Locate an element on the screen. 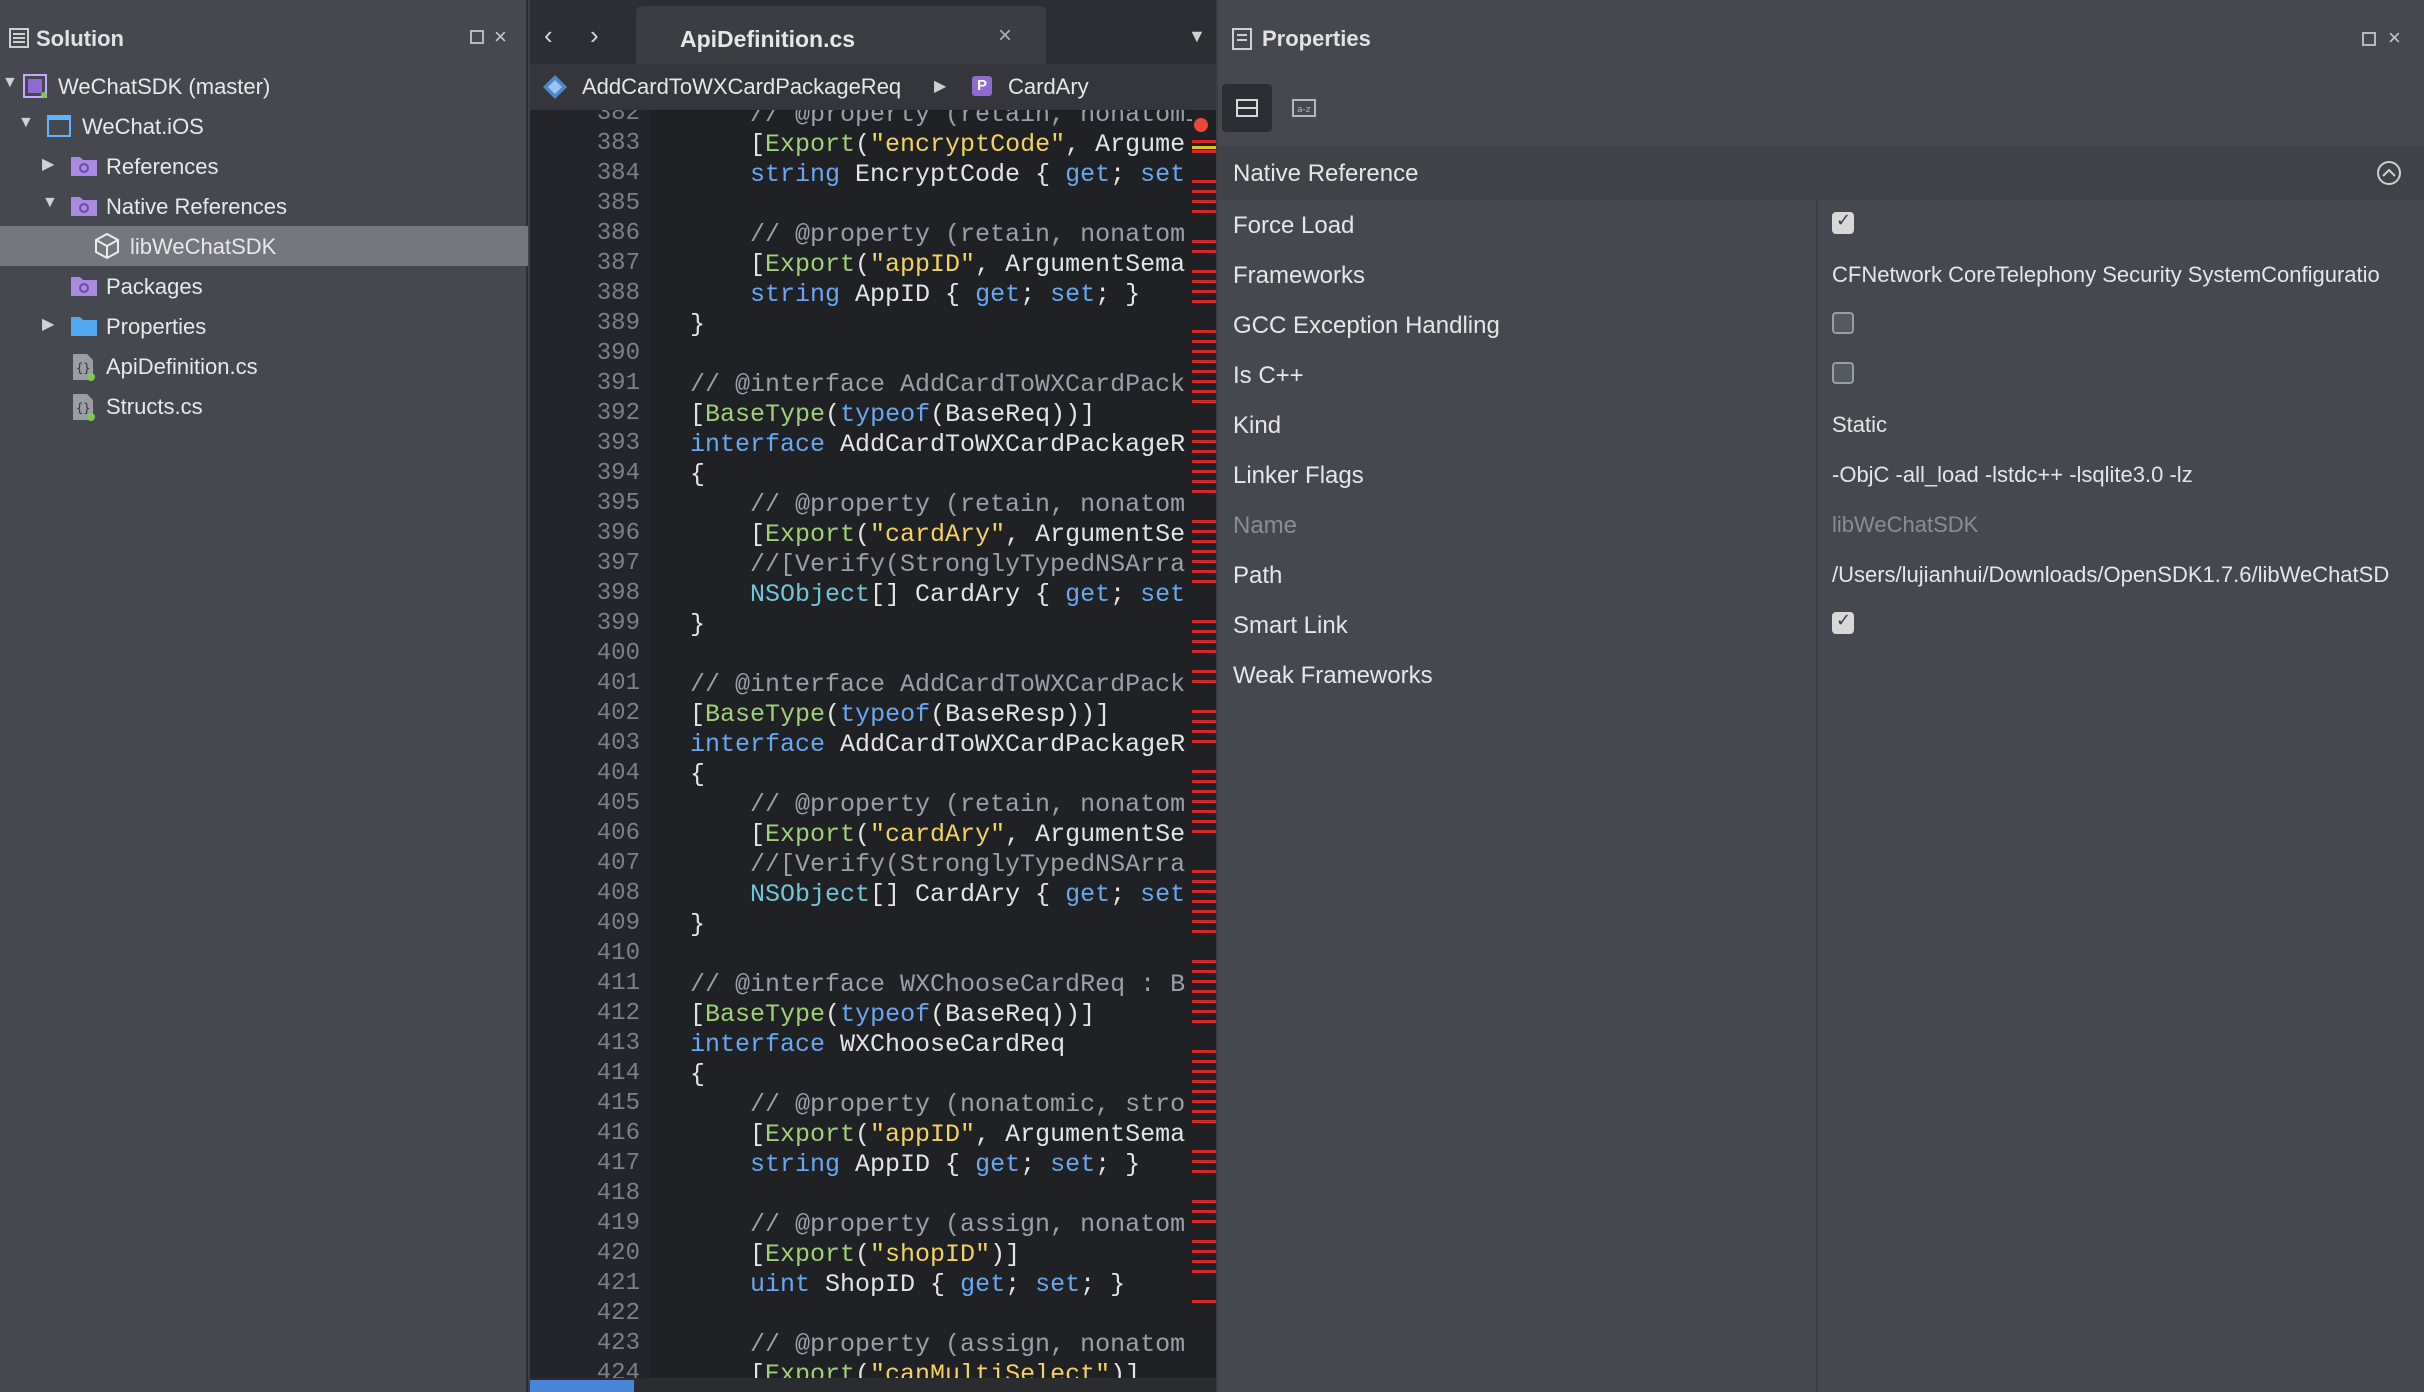 This screenshot has height=1392, width=2424. tree-item-structs: {} Structs.cs is located at coordinates (264, 406).